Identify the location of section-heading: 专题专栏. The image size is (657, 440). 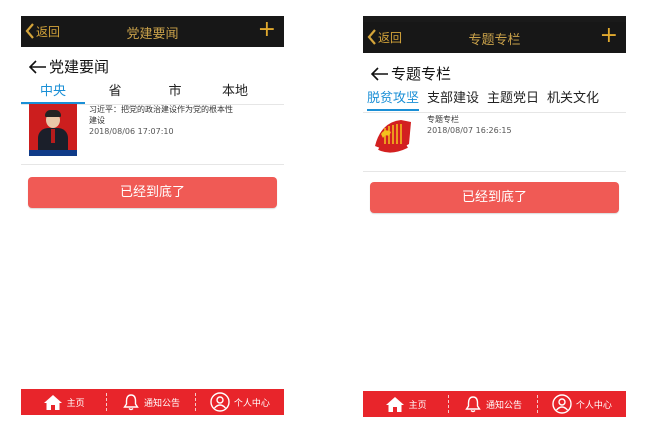
(411, 73).